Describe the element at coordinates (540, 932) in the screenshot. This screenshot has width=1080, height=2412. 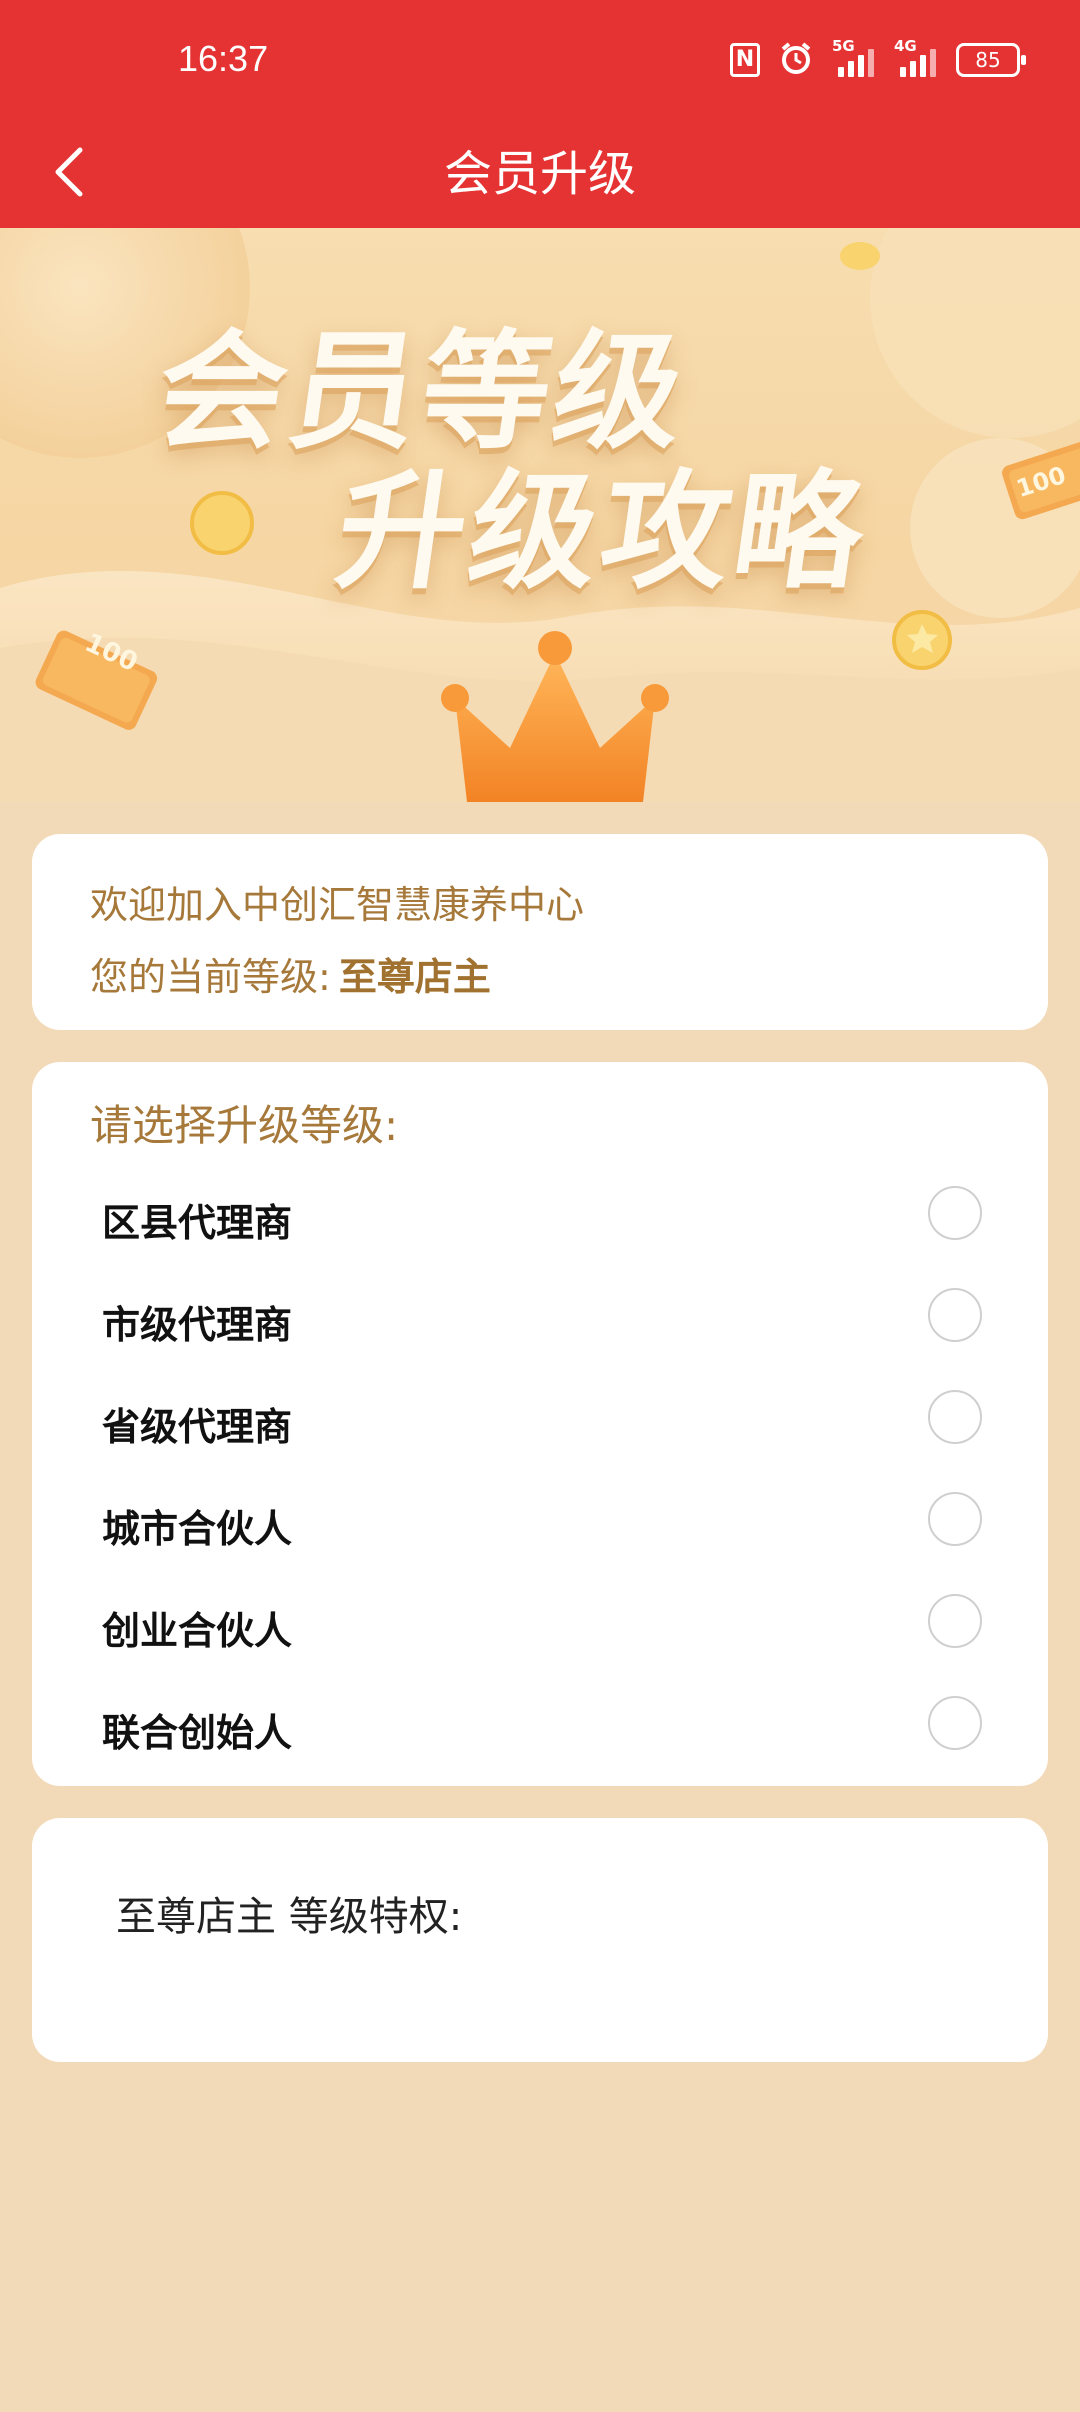
I see `member-info-card: 欢迎加入中创汇智慧康养中心 您的当前等级: 至尊店主` at that location.